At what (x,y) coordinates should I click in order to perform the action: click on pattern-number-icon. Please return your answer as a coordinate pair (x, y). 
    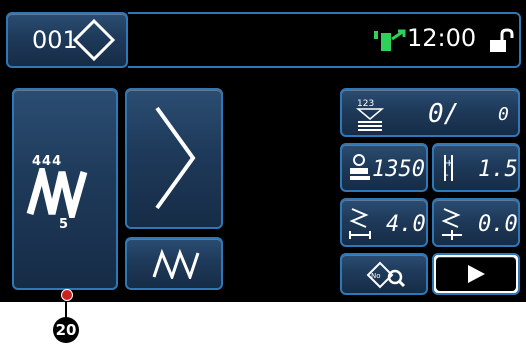
    Looking at the image, I should click on (94, 40).